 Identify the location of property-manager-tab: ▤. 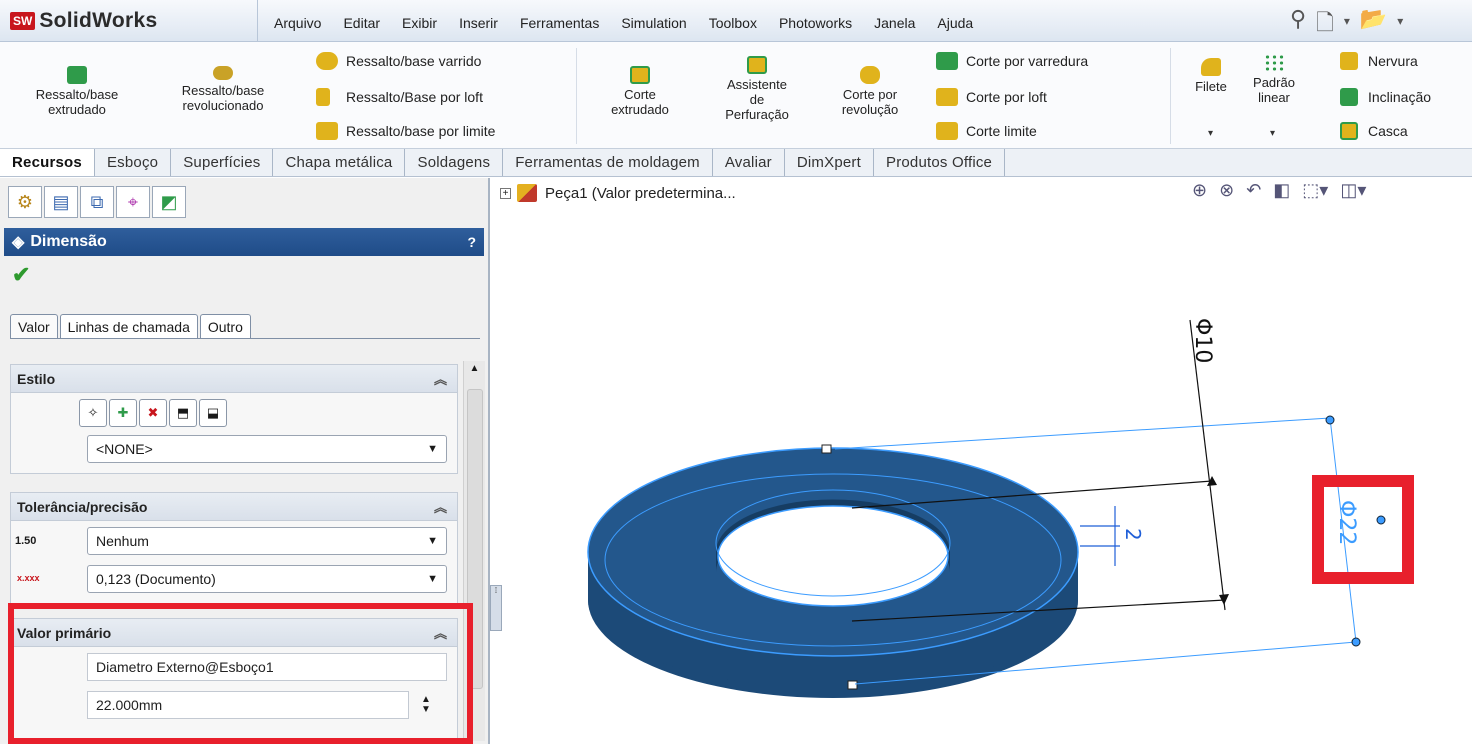
(61, 202).